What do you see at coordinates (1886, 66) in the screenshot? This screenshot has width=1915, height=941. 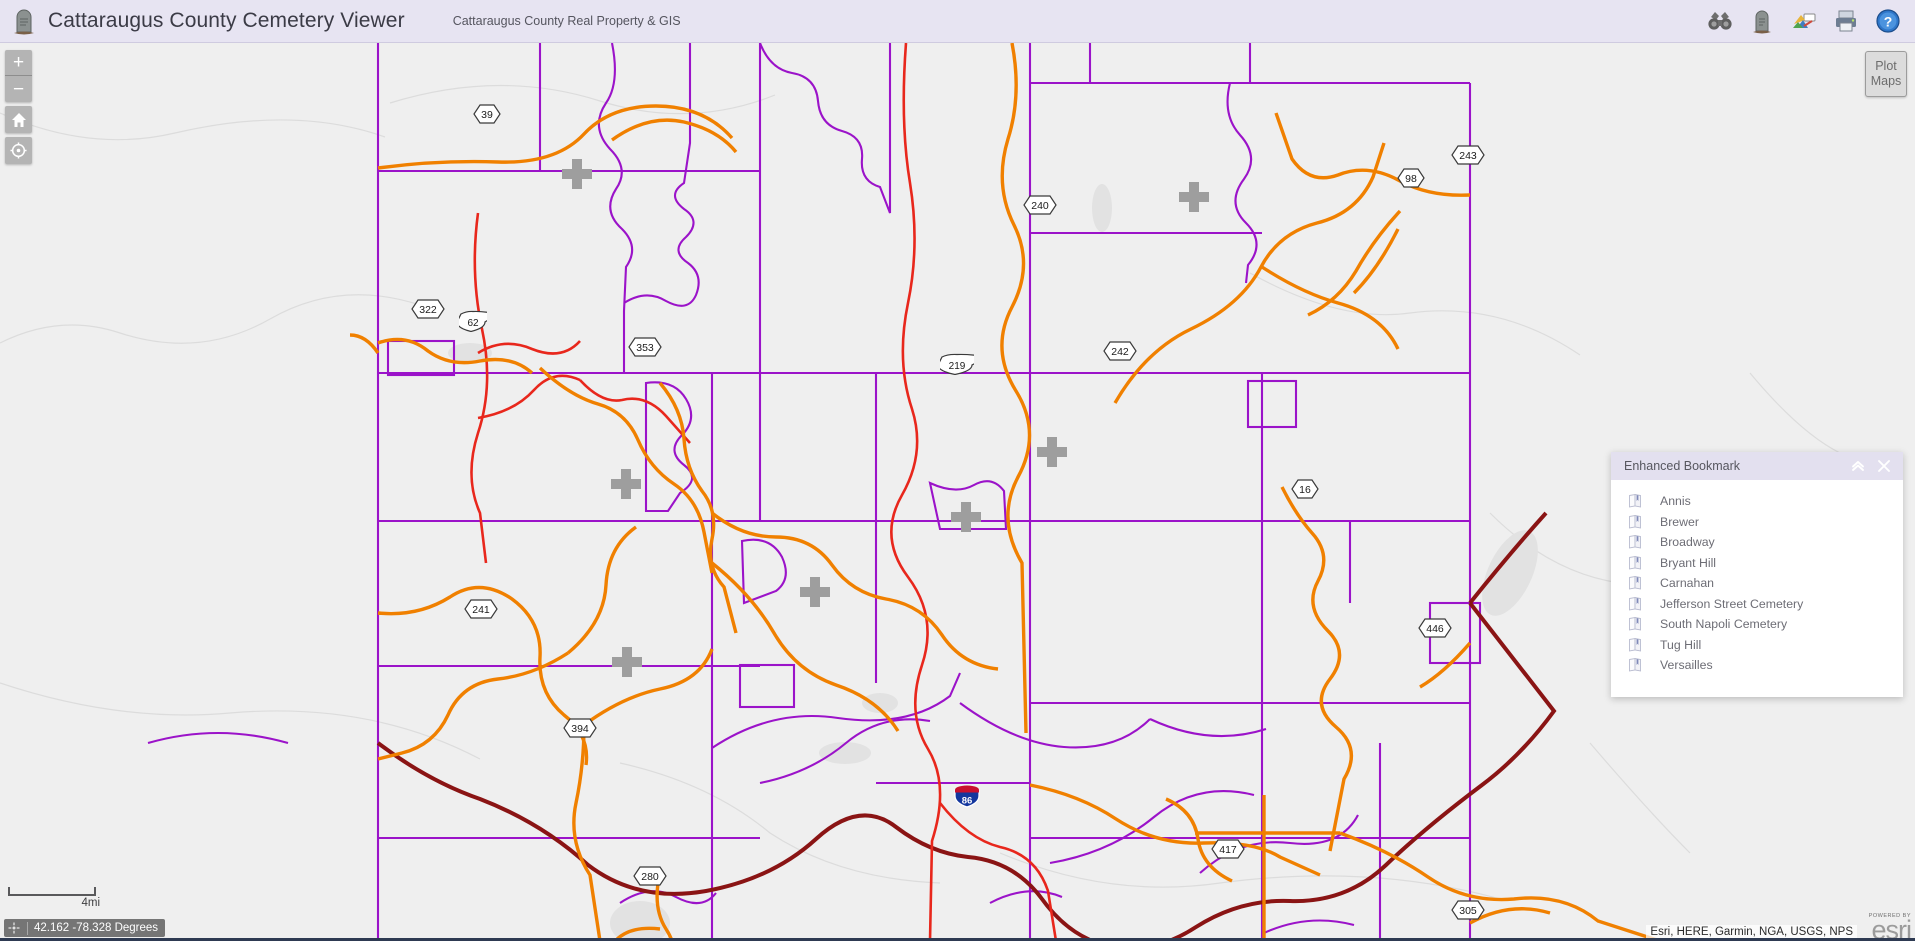 I see `plot-maps-line-1: Plot` at bounding box center [1886, 66].